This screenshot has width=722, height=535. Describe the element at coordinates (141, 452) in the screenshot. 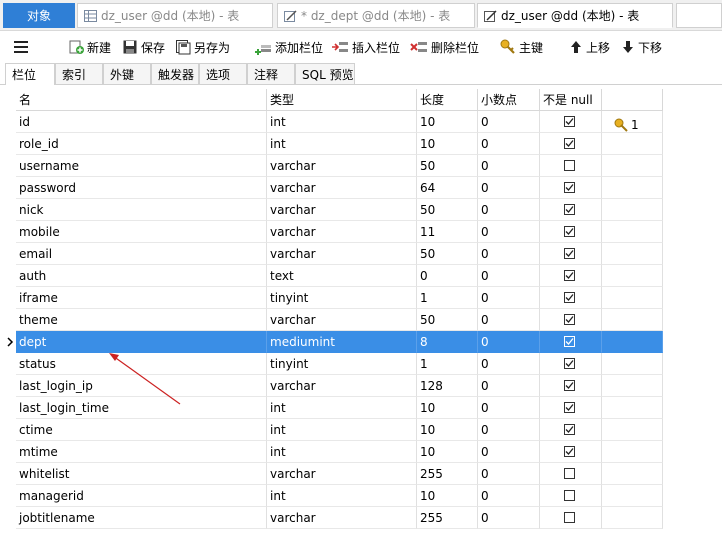

I see `field-name-cell: mtime` at that location.